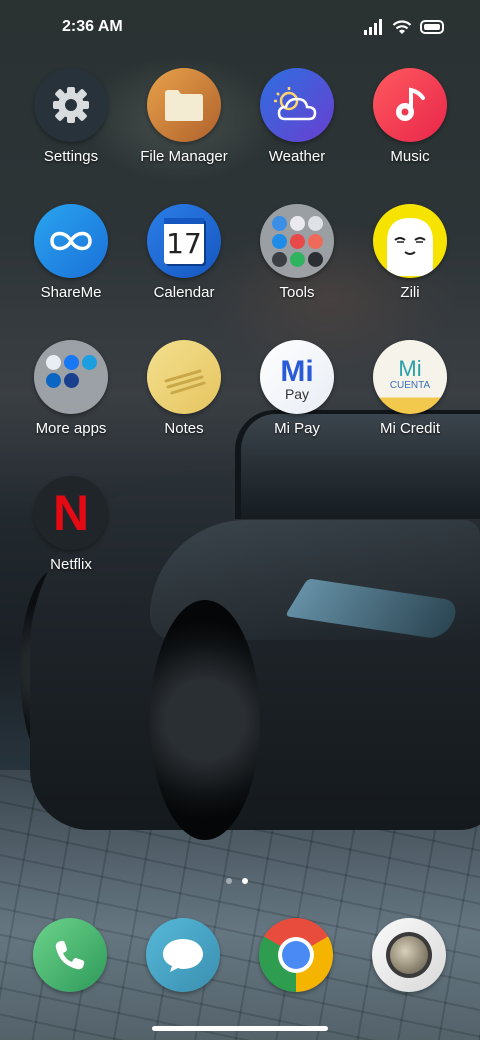 This screenshot has height=1040, width=480. I want to click on page-dot, so click(229, 881).